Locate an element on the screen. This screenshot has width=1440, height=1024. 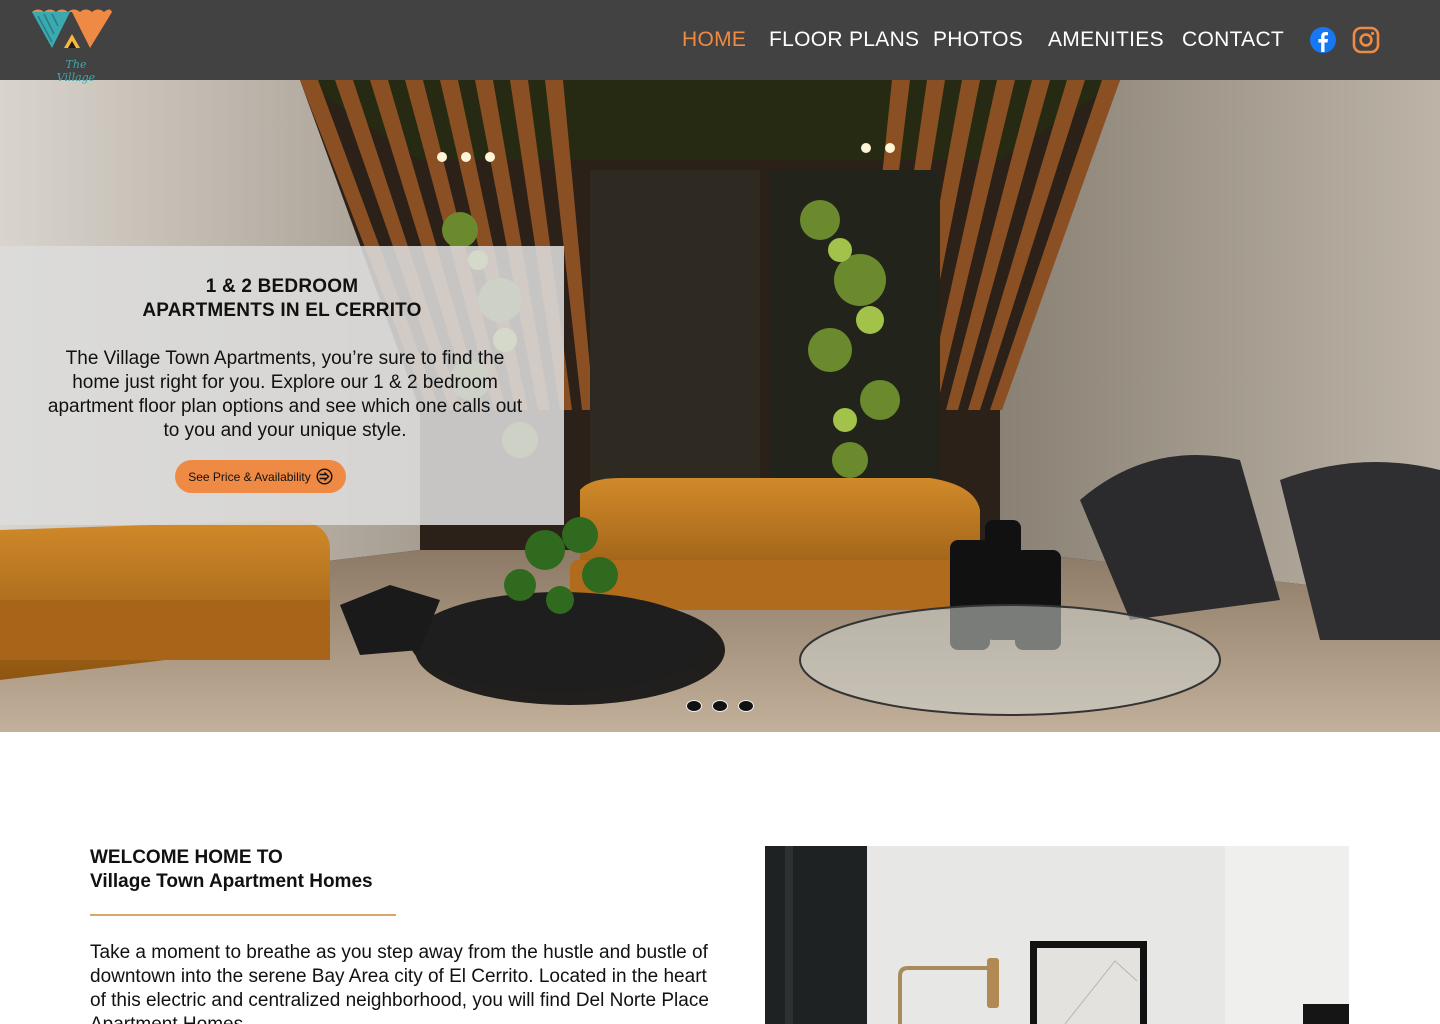
interior-image is located at coordinates (1057, 935).